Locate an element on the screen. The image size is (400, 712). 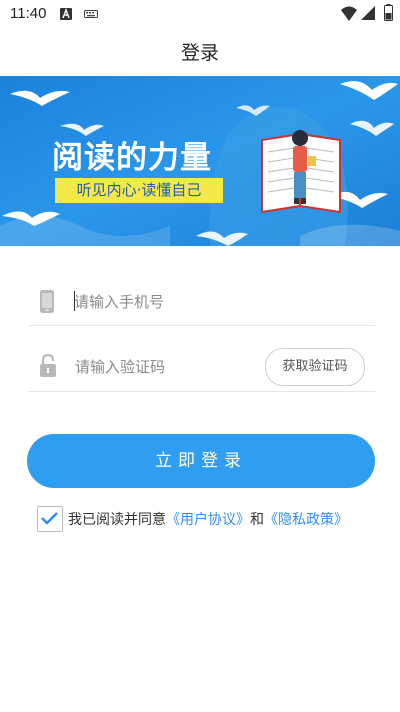
phone-divider is located at coordinates (201, 325).